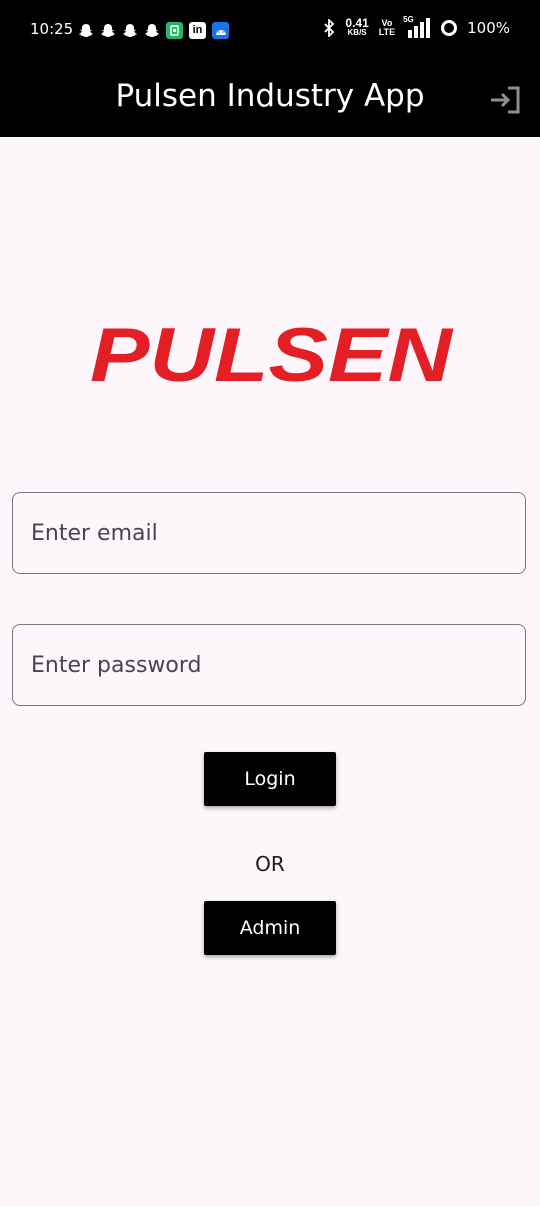 This screenshot has width=540, height=1206. I want to click on app-icon, so click(174, 30).